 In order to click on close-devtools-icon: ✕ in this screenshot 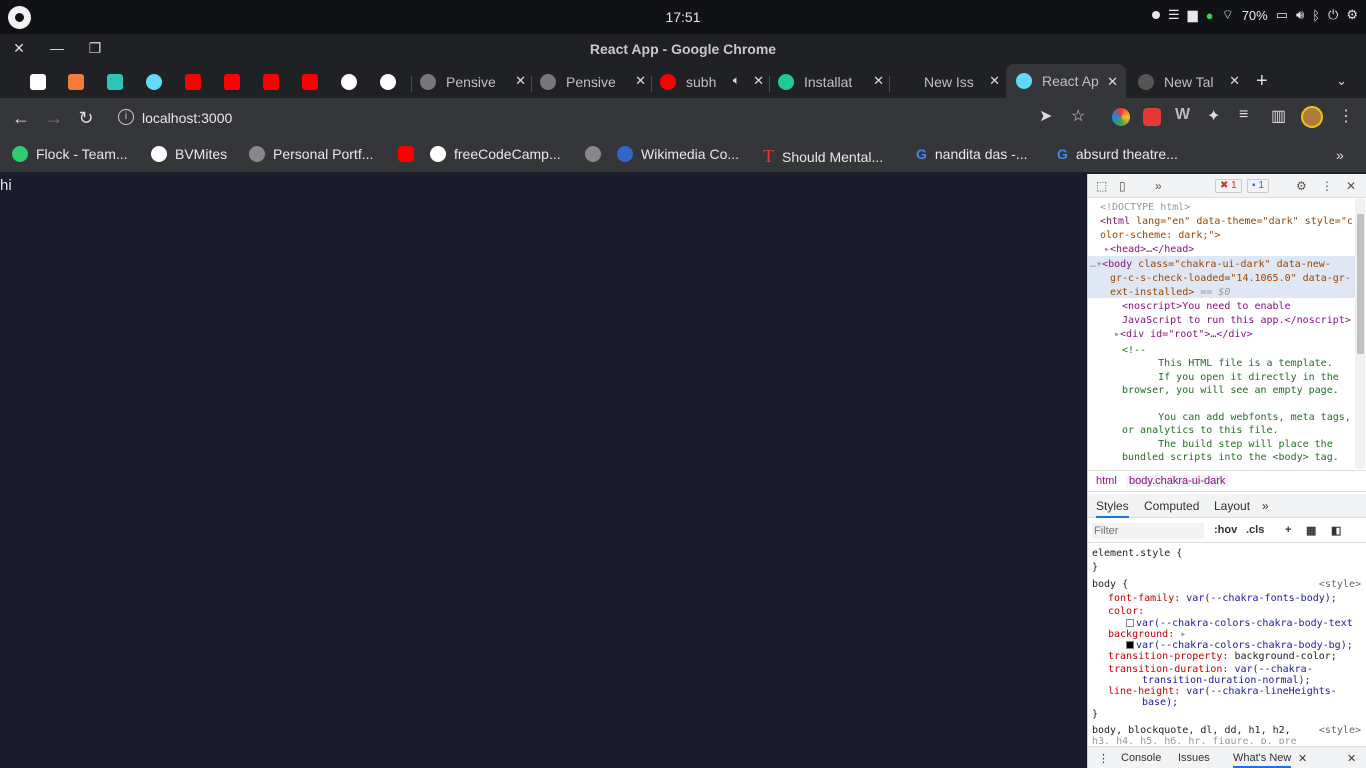, I will do `click(1351, 186)`.